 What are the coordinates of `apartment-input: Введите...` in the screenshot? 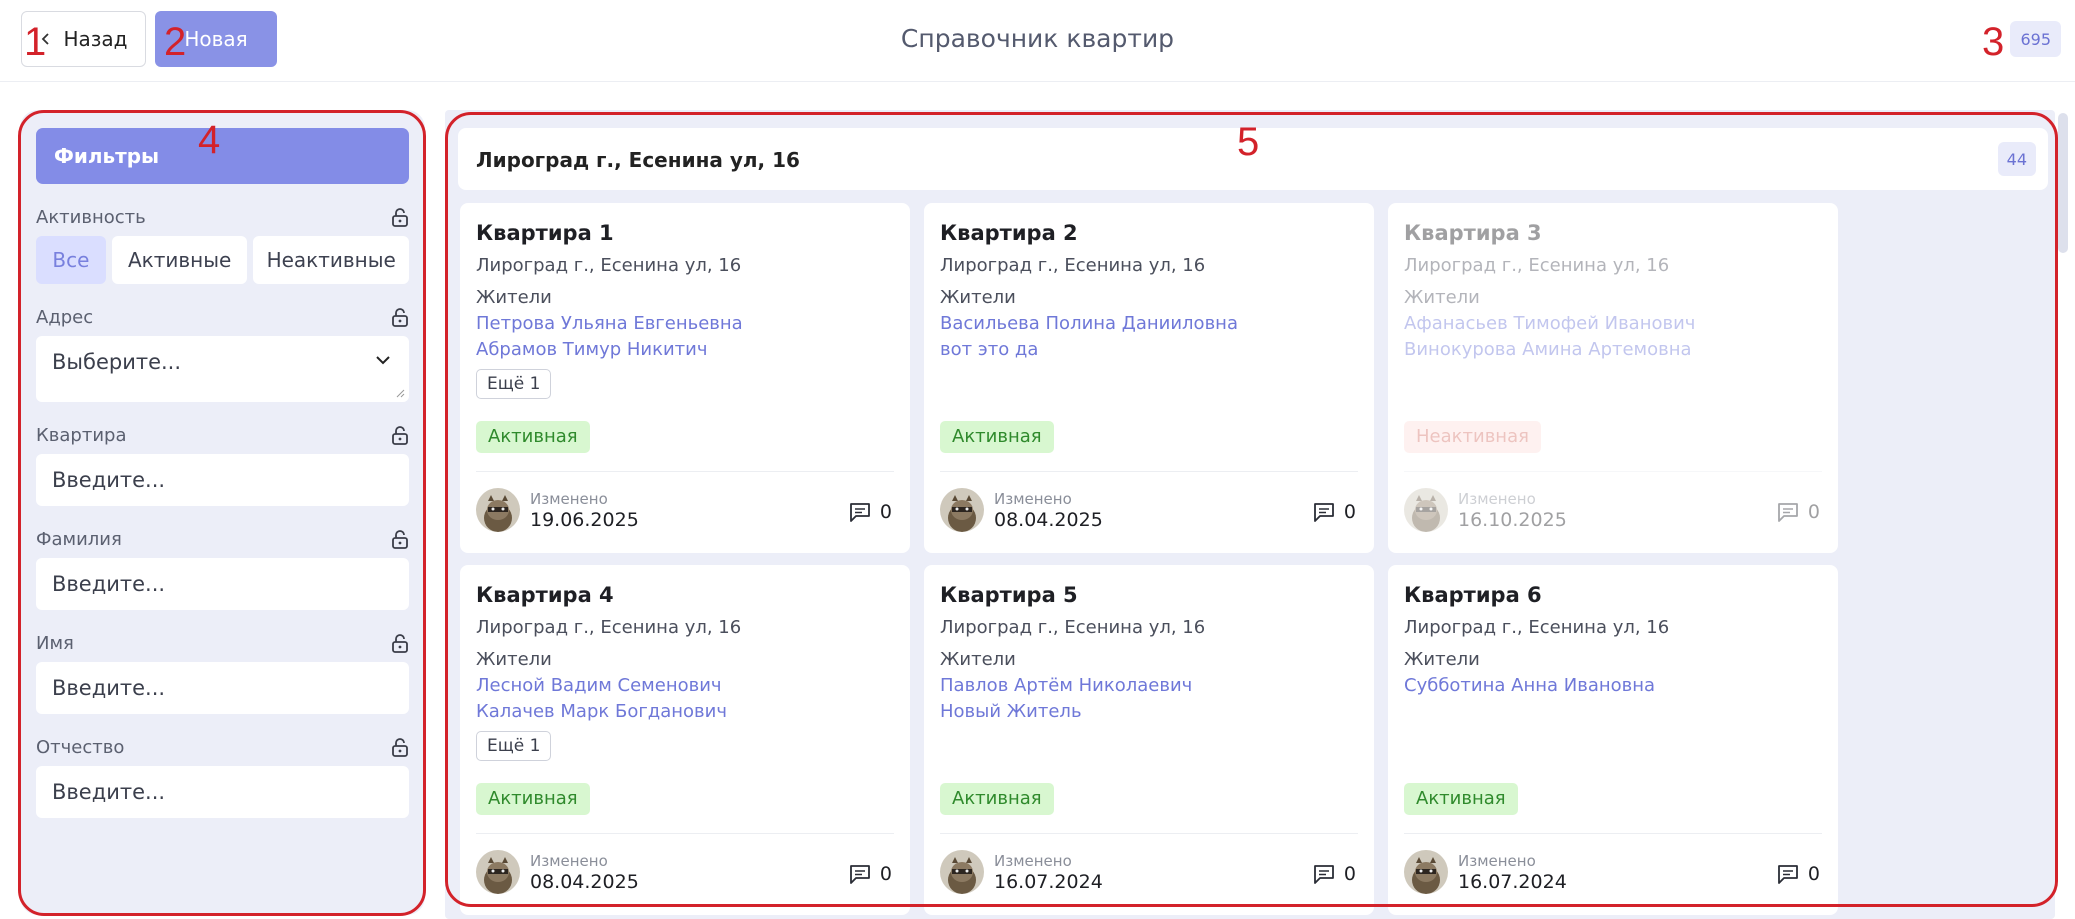 It's located at (222, 480).